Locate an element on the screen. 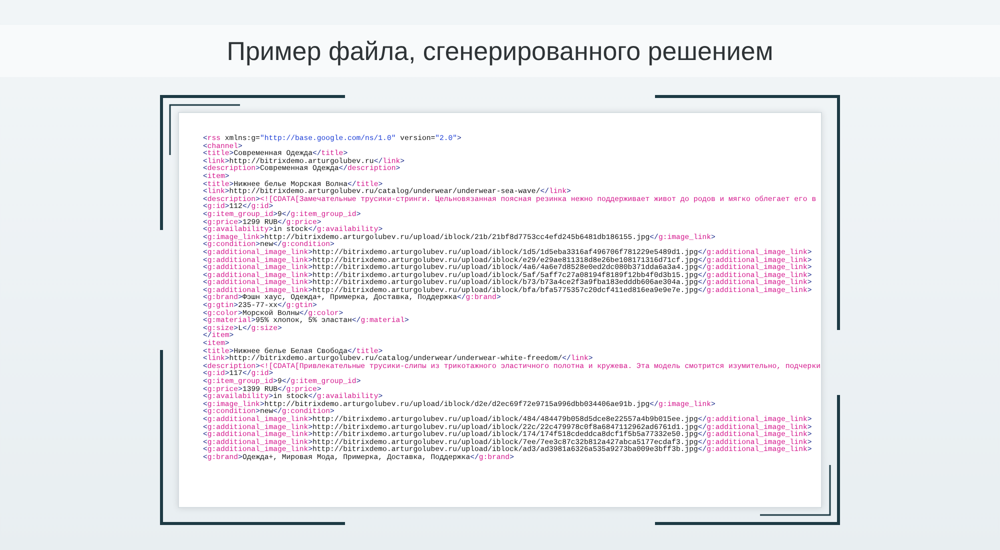 Image resolution: width=1000 pixels, height=550 pixels. page-heading: Пример файла, сгенерированного решением is located at coordinates (500, 51).